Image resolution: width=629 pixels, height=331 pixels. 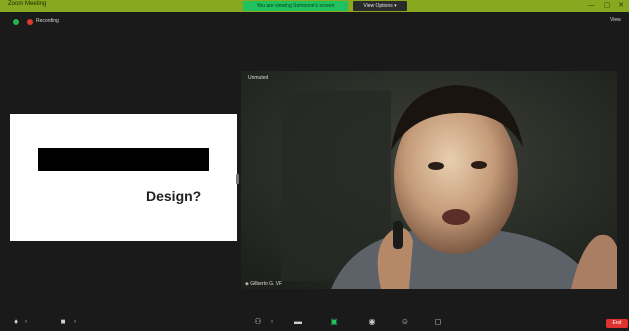 What do you see at coordinates (75, 322) in the screenshot?
I see `video-options-chevron-icon: ˄` at bounding box center [75, 322].